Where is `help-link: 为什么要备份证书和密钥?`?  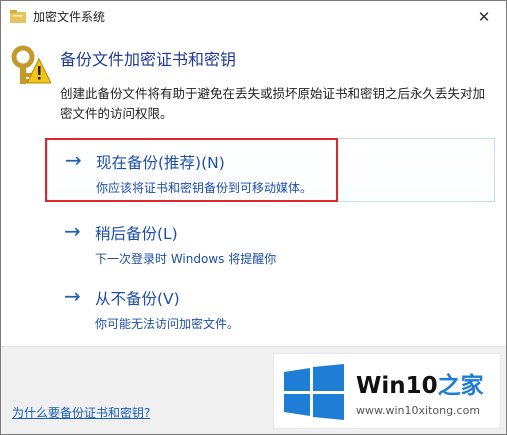
help-link: 为什么要备份证书和密钥? is located at coordinates (81, 412).